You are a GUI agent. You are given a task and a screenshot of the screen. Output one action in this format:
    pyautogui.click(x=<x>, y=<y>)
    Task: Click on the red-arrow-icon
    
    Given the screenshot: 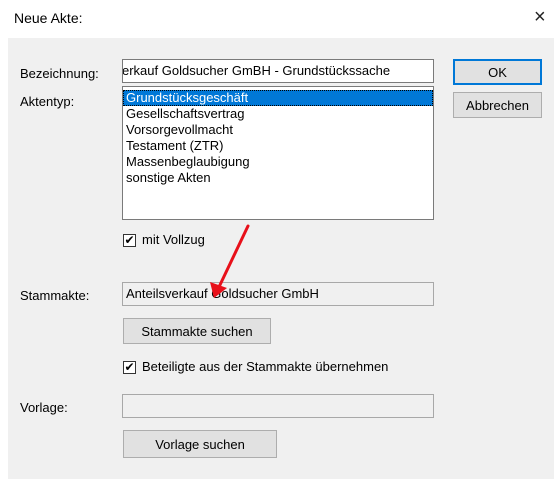 What is the action you would take?
    pyautogui.click(x=230, y=261)
    